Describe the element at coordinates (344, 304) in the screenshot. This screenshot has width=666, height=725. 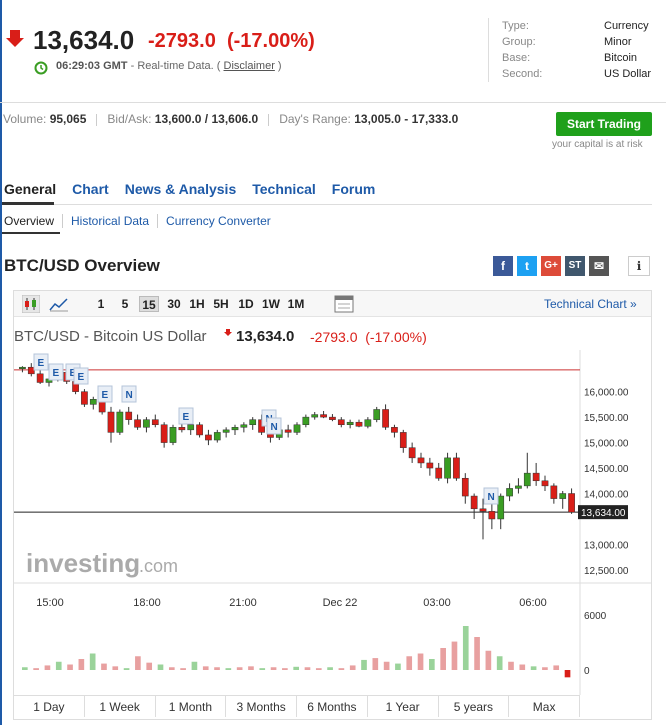
I see `calendar-icon` at that location.